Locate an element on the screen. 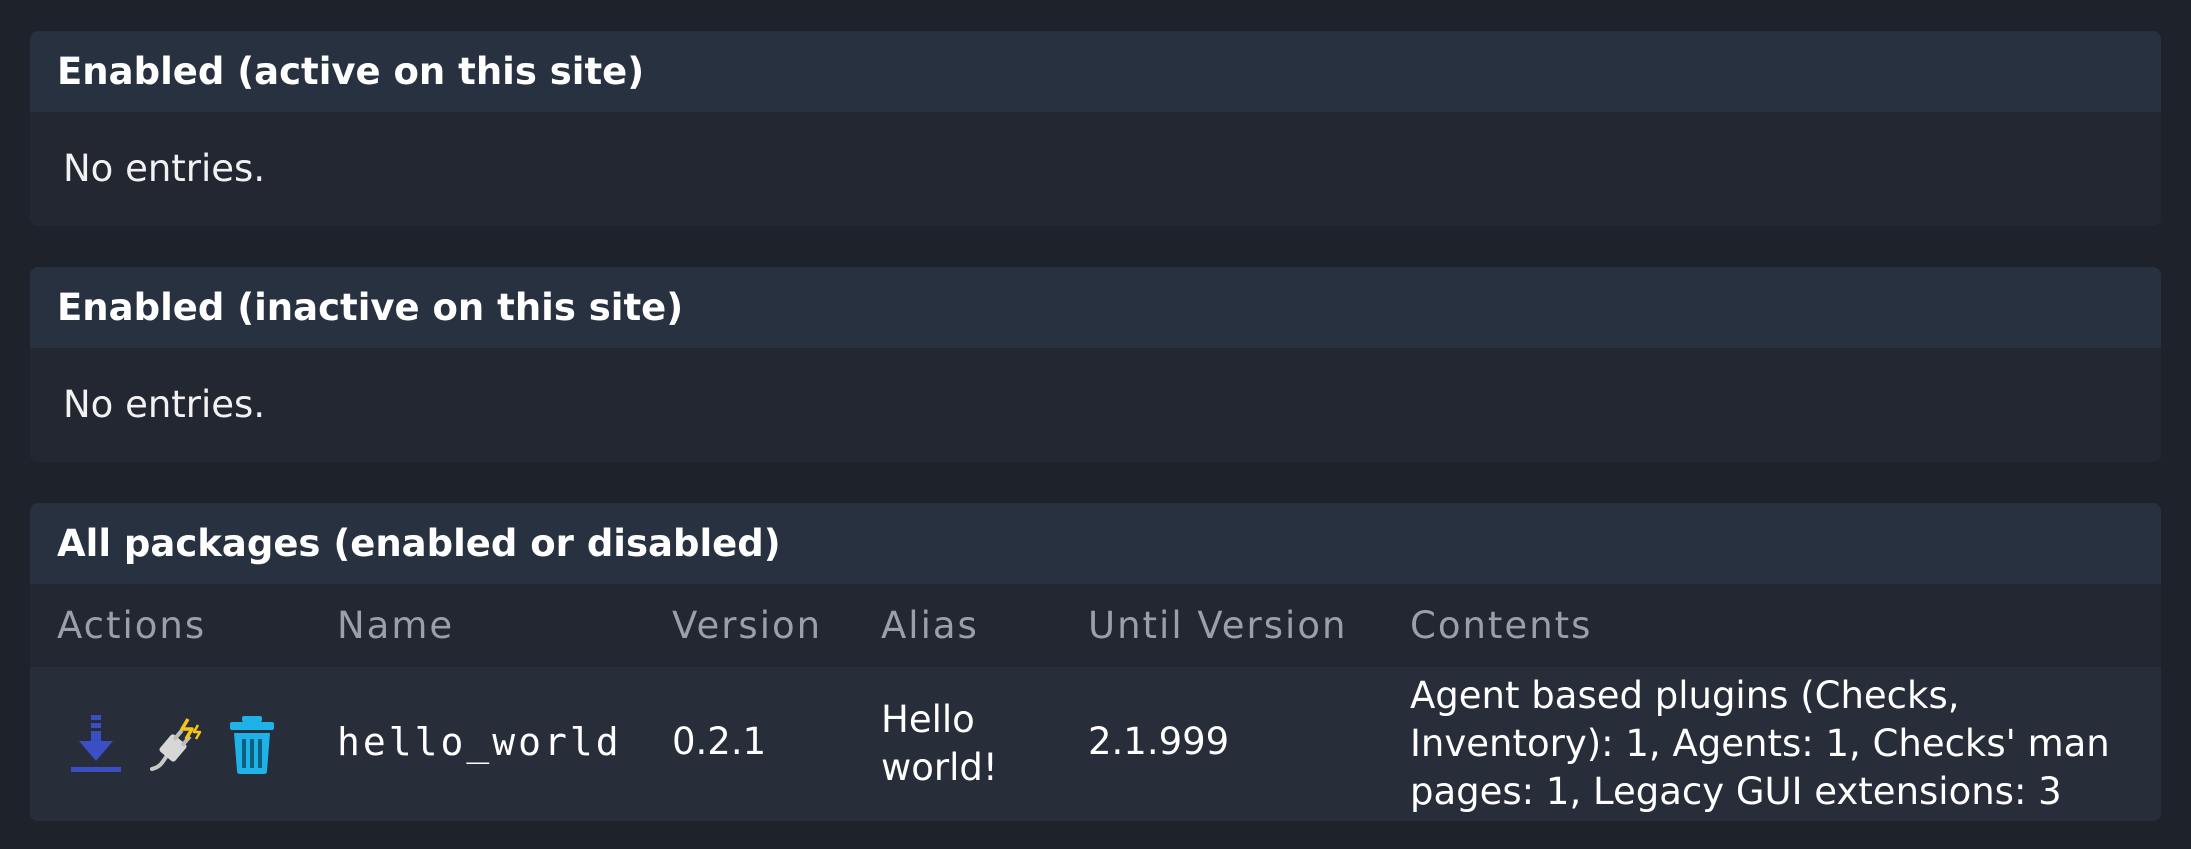  column-header-alias: Alias is located at coordinates (930, 625).